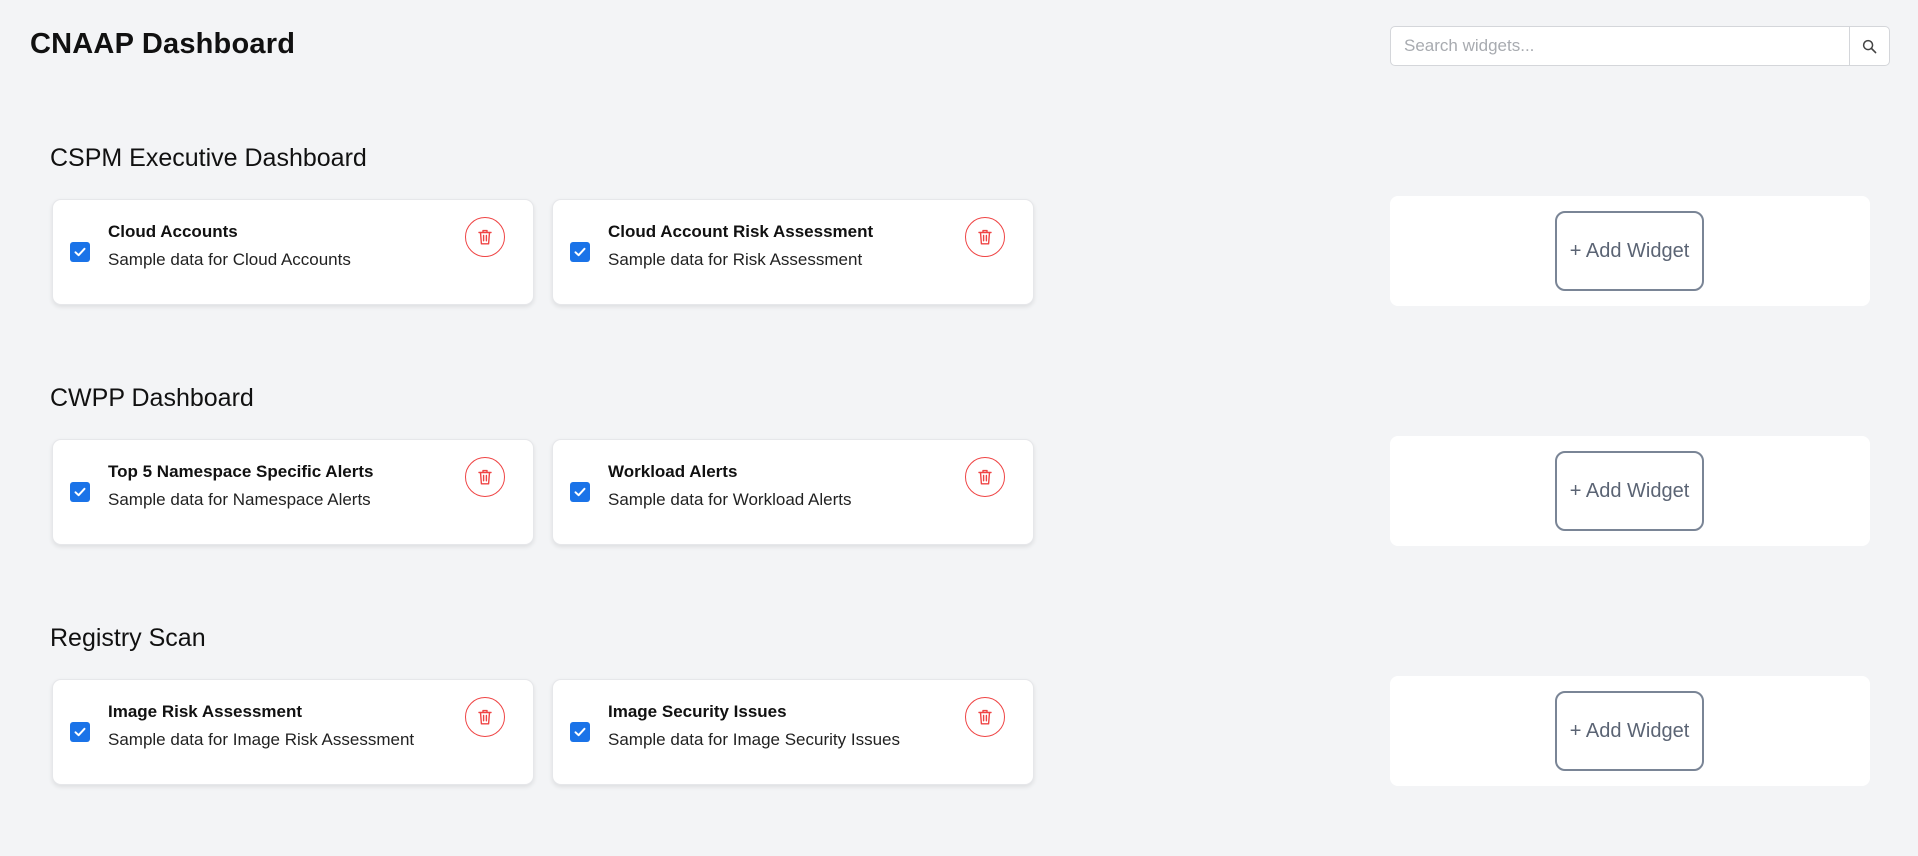 Image resolution: width=1918 pixels, height=856 pixels. I want to click on section-title: Registry Scan, so click(128, 638).